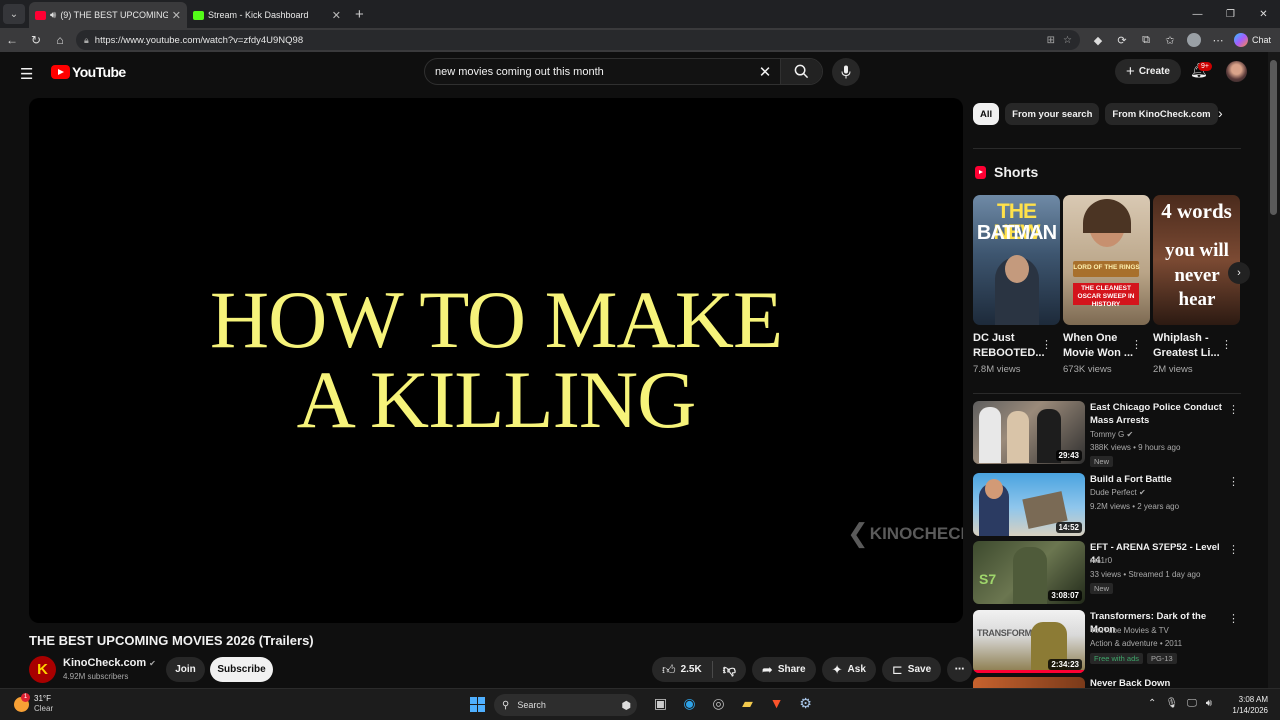 The image size is (1280, 720). I want to click on dislike-button: 👎︎, so click(729, 670).